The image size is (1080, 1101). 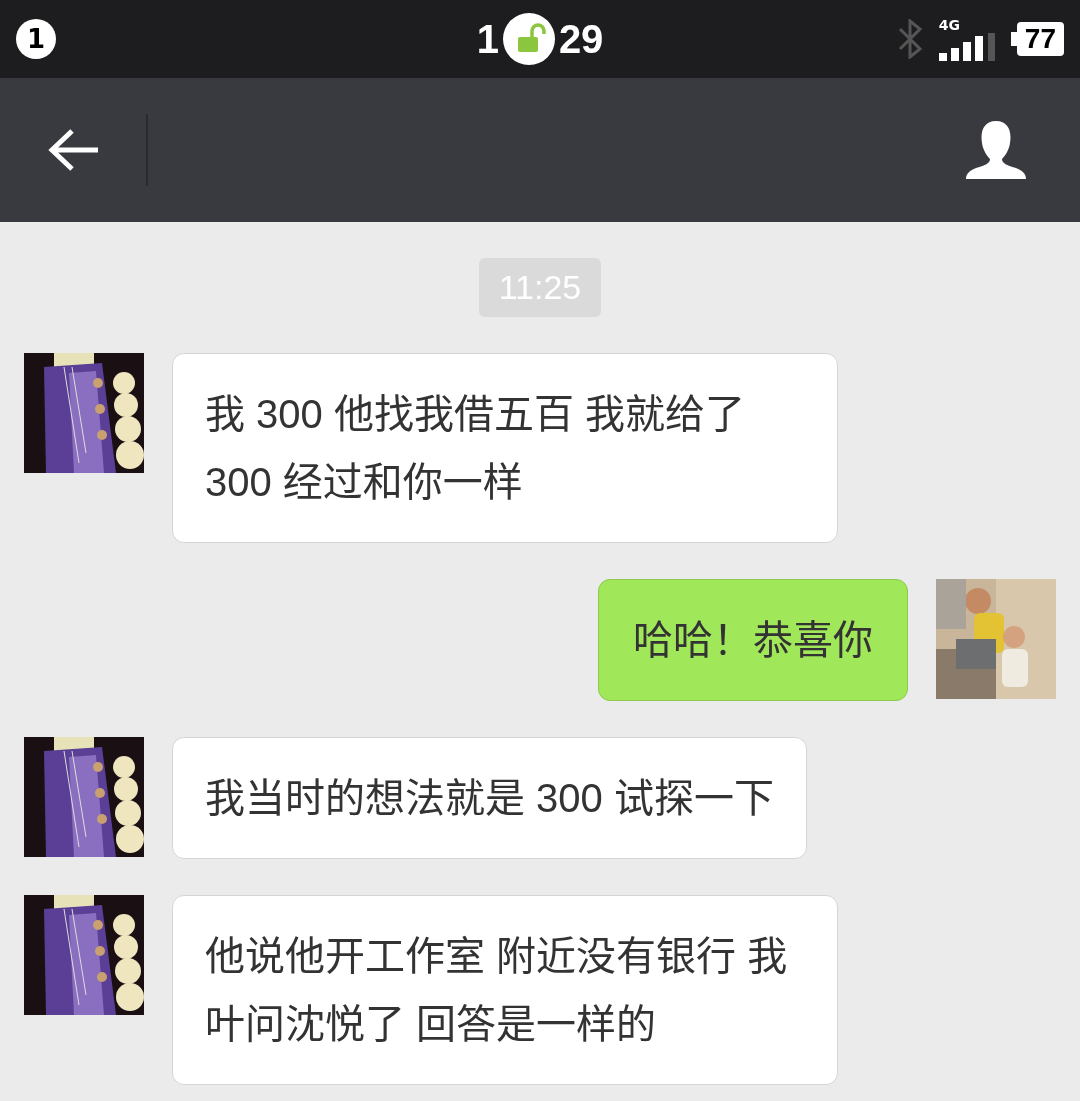 I want to click on battery-indicator: 77, so click(x=1037, y=39).